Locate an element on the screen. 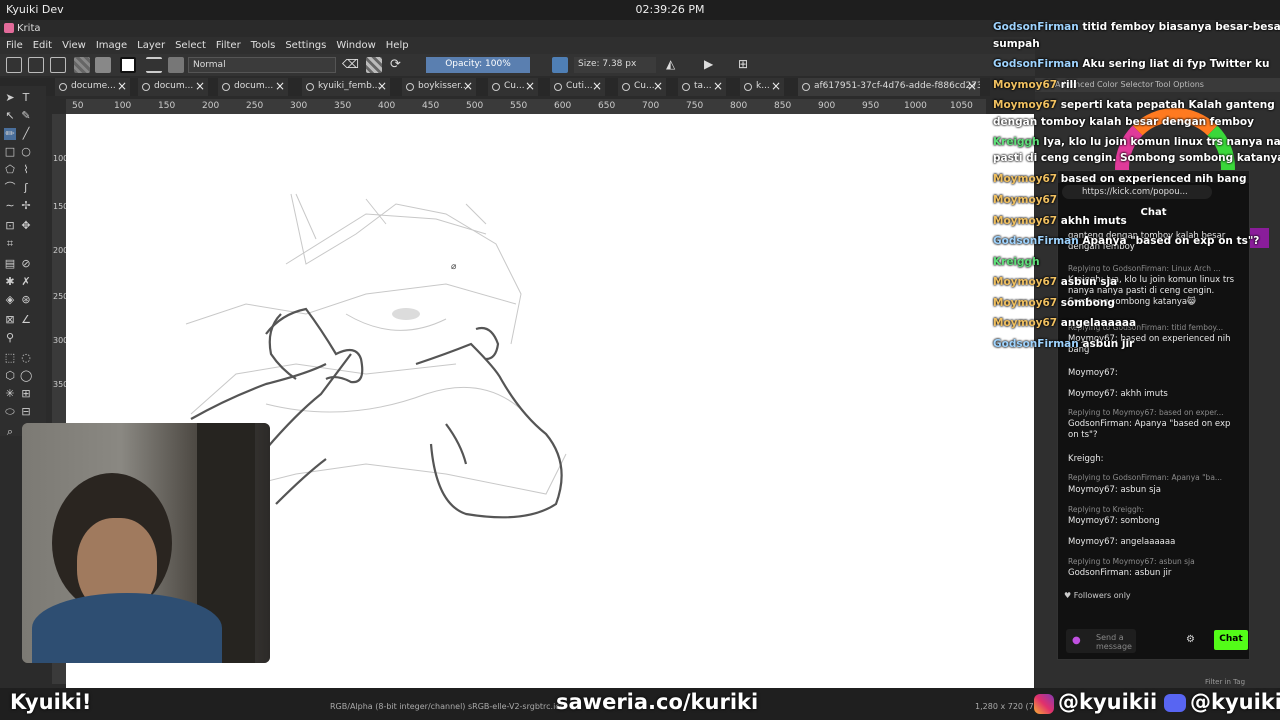 The height and width of the screenshot is (720, 1280). assistant-tool-icon: ✗ is located at coordinates (26, 282).